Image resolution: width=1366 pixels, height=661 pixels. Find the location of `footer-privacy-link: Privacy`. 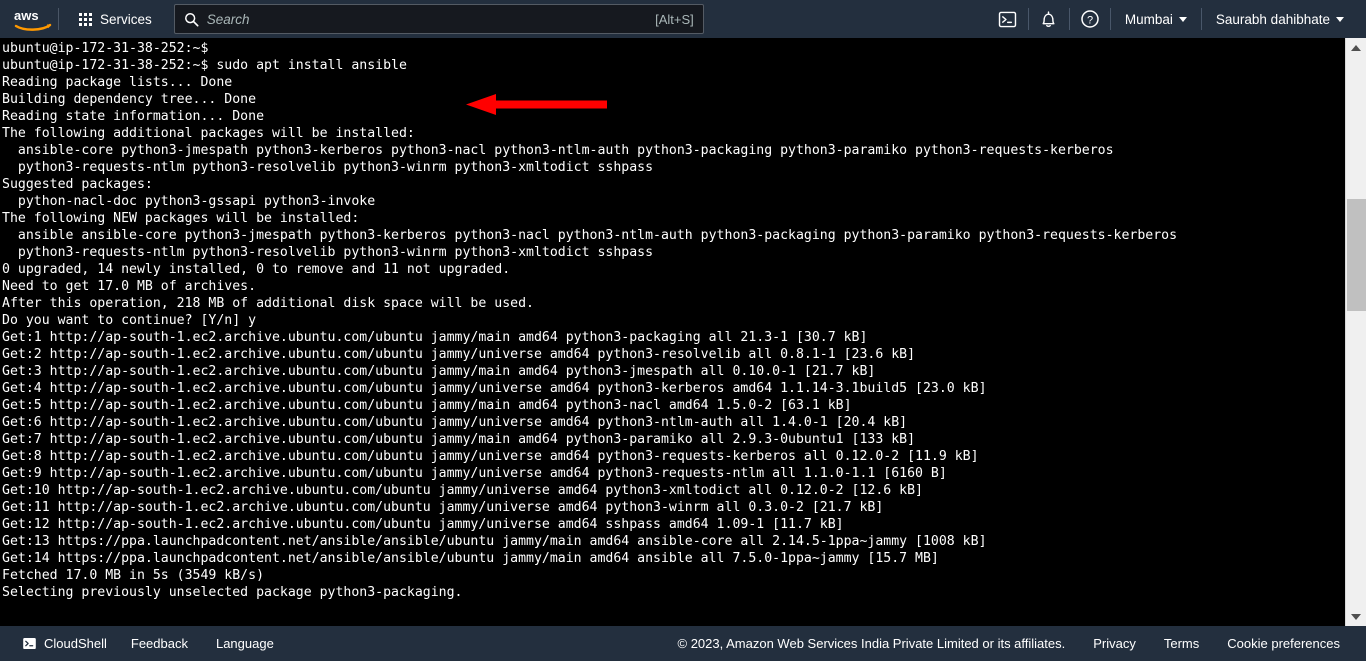

footer-privacy-link: Privacy is located at coordinates (1114, 643).